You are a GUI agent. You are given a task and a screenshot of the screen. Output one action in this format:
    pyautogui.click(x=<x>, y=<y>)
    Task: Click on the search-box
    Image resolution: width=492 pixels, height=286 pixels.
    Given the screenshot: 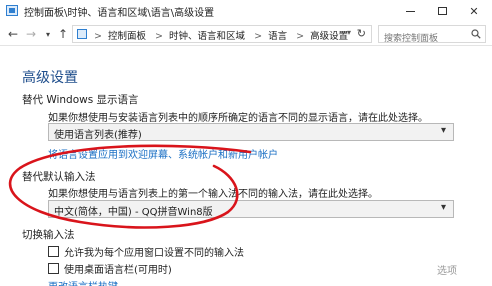 What is the action you would take?
    pyautogui.click(x=432, y=35)
    